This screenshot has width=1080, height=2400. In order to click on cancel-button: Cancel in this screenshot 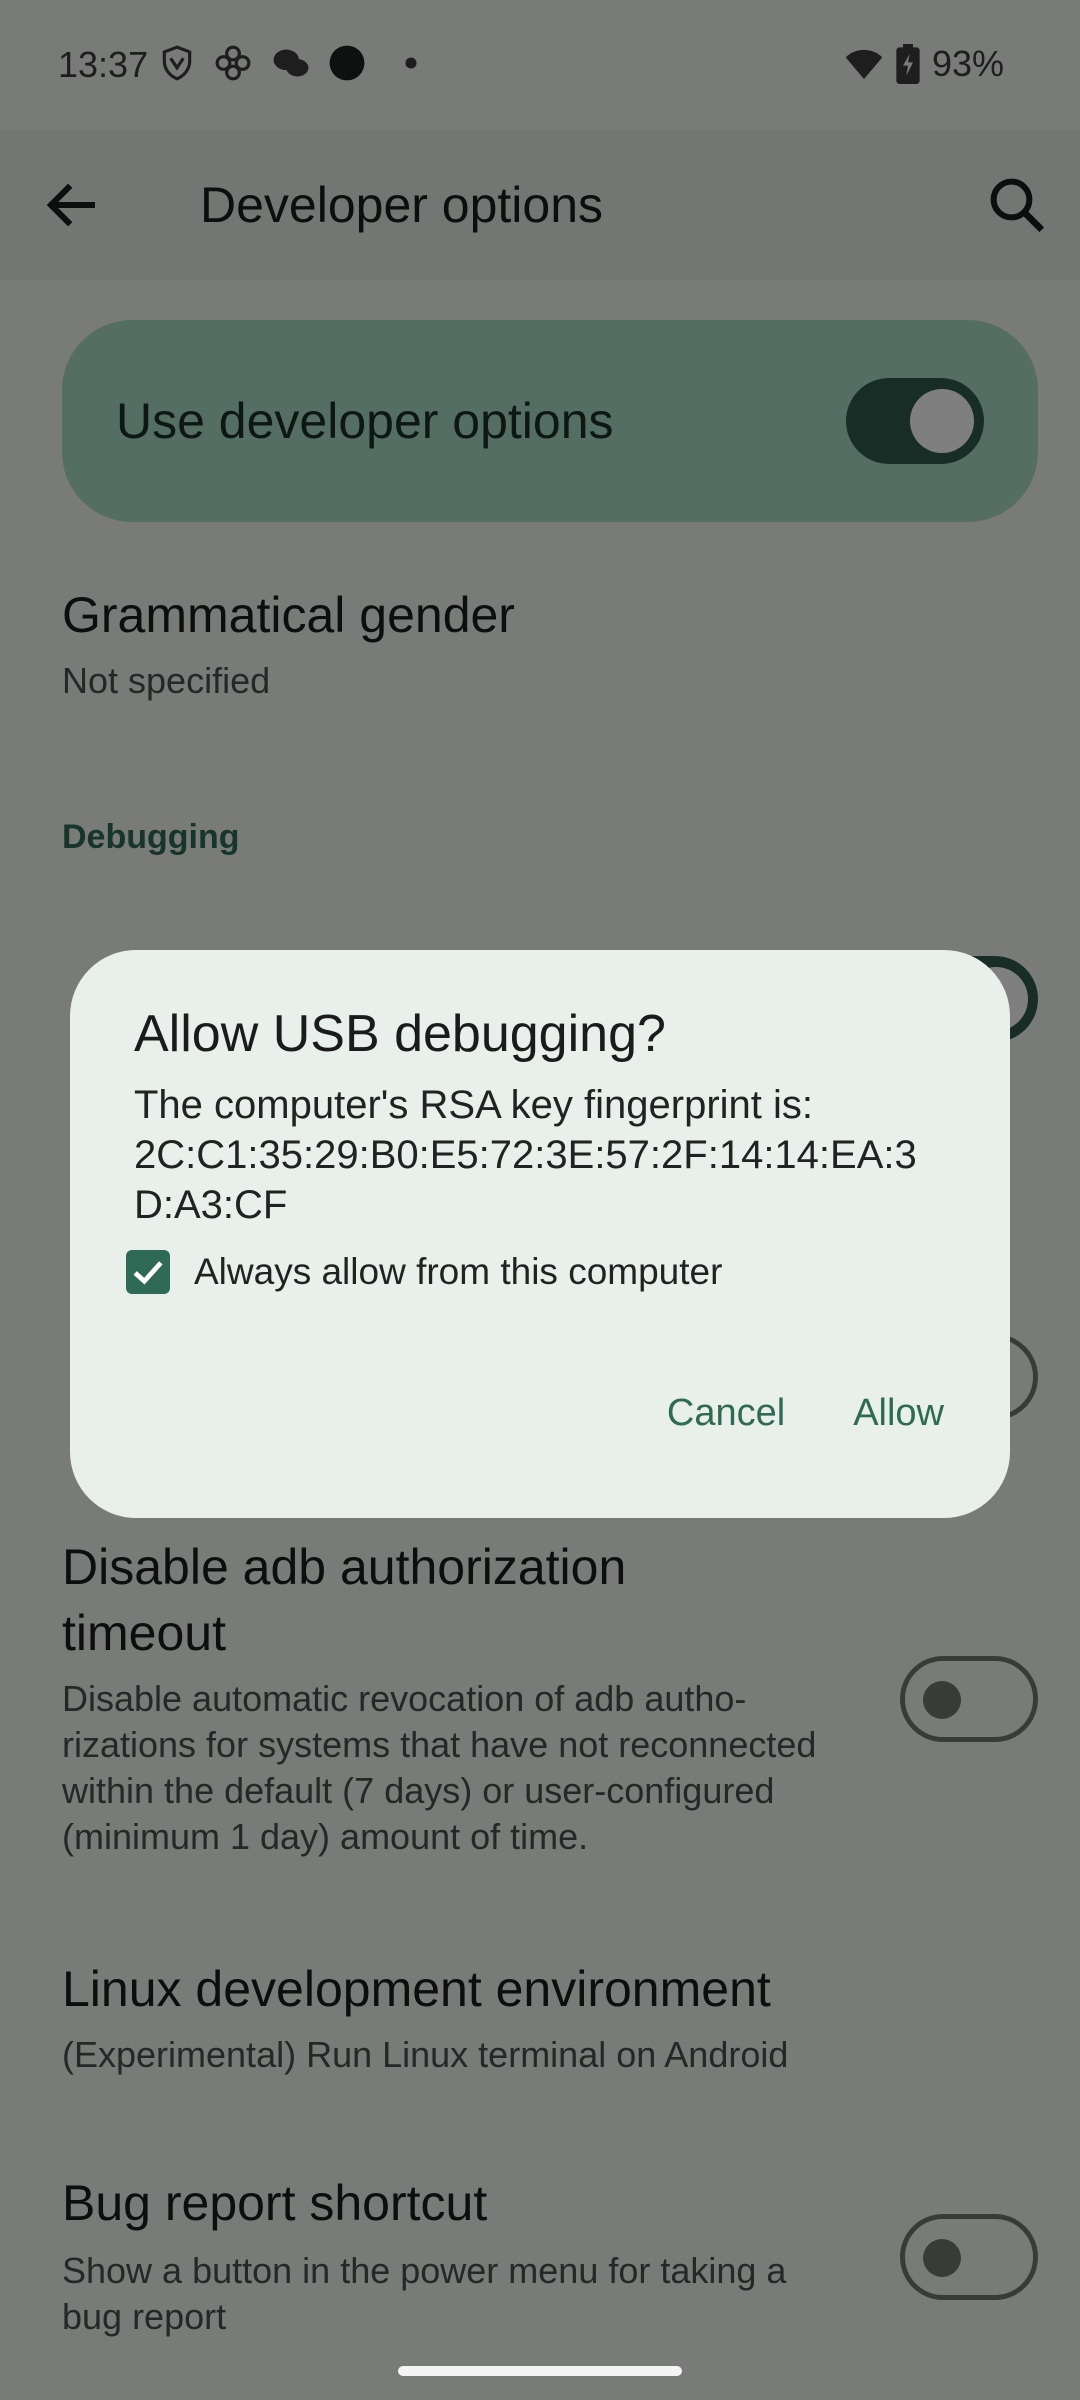, I will do `click(726, 1413)`.